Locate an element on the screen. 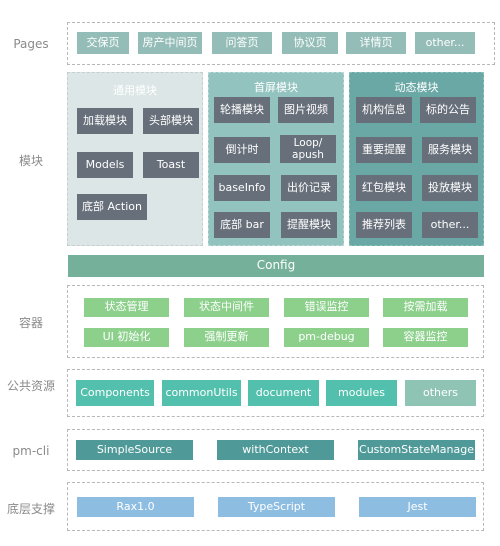 Image resolution: width=500 pixels, height=546 pixels. module-baseinfo: baseInfo is located at coordinates (242, 188).